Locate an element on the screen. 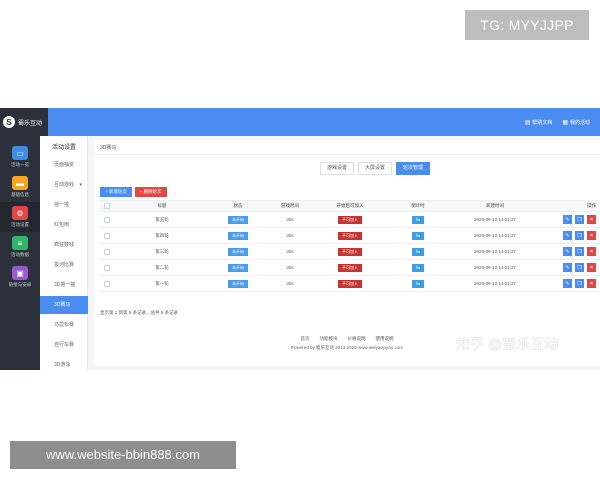 The height and width of the screenshot is (480, 600). header-join-after-start: 开始后可加入 is located at coordinates (350, 206).